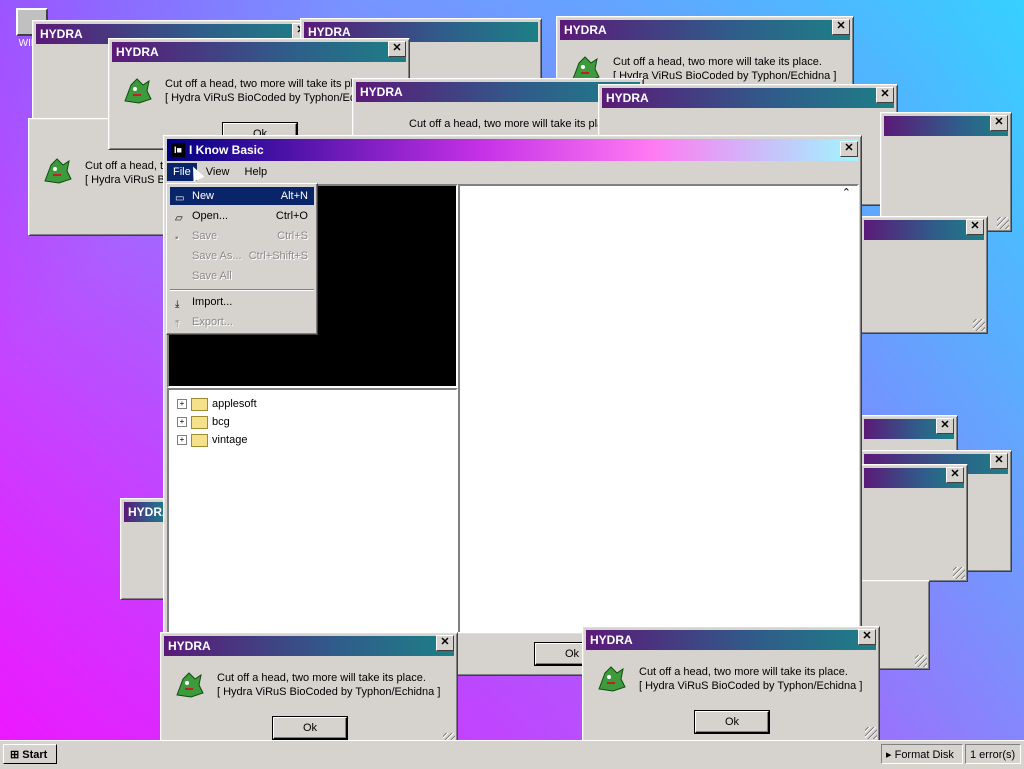 Image resolution: width=1024 pixels, height=769 pixels. What do you see at coordinates (221, 422) in the screenshot?
I see `tree-label: bcg` at bounding box center [221, 422].